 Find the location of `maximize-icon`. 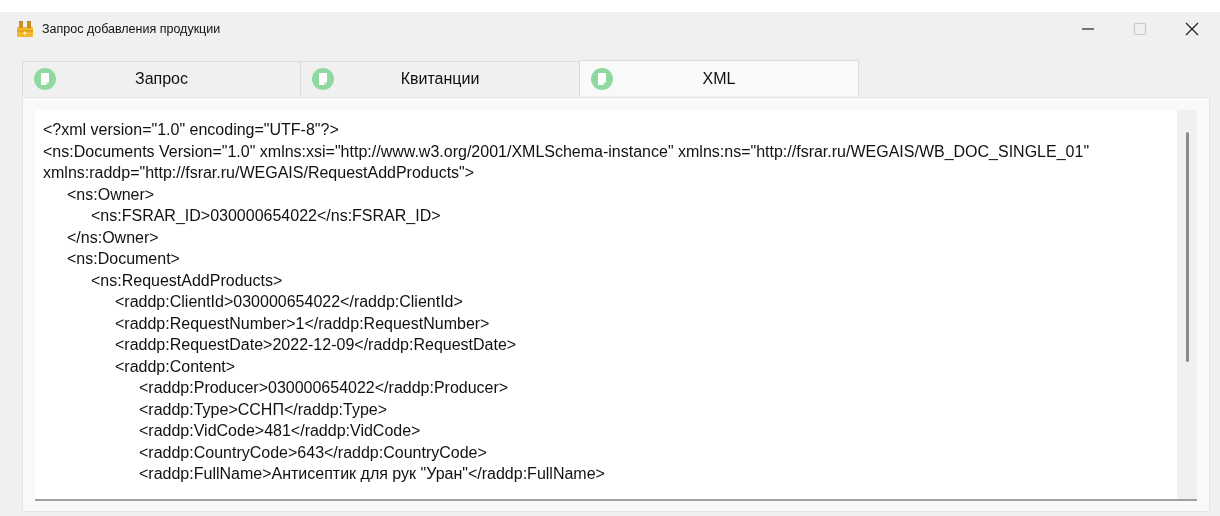

maximize-icon is located at coordinates (1140, 28).